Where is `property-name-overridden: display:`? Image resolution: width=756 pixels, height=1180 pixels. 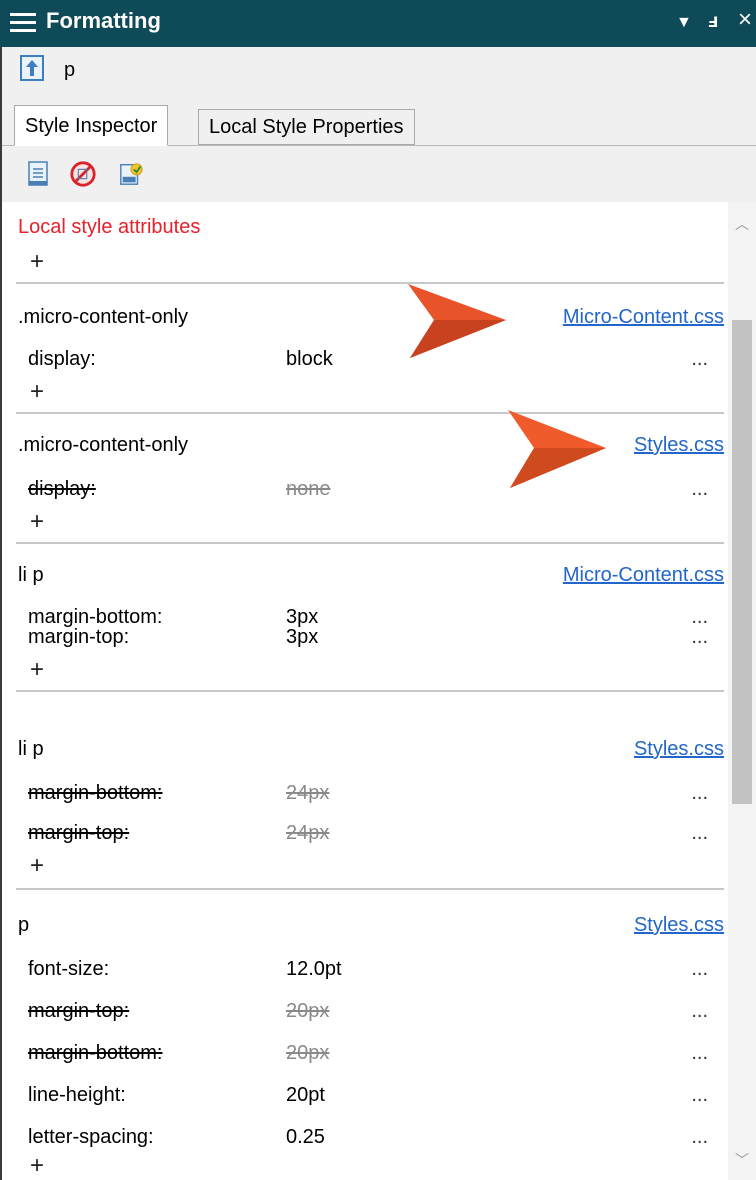
property-name-overridden: display: is located at coordinates (62, 489).